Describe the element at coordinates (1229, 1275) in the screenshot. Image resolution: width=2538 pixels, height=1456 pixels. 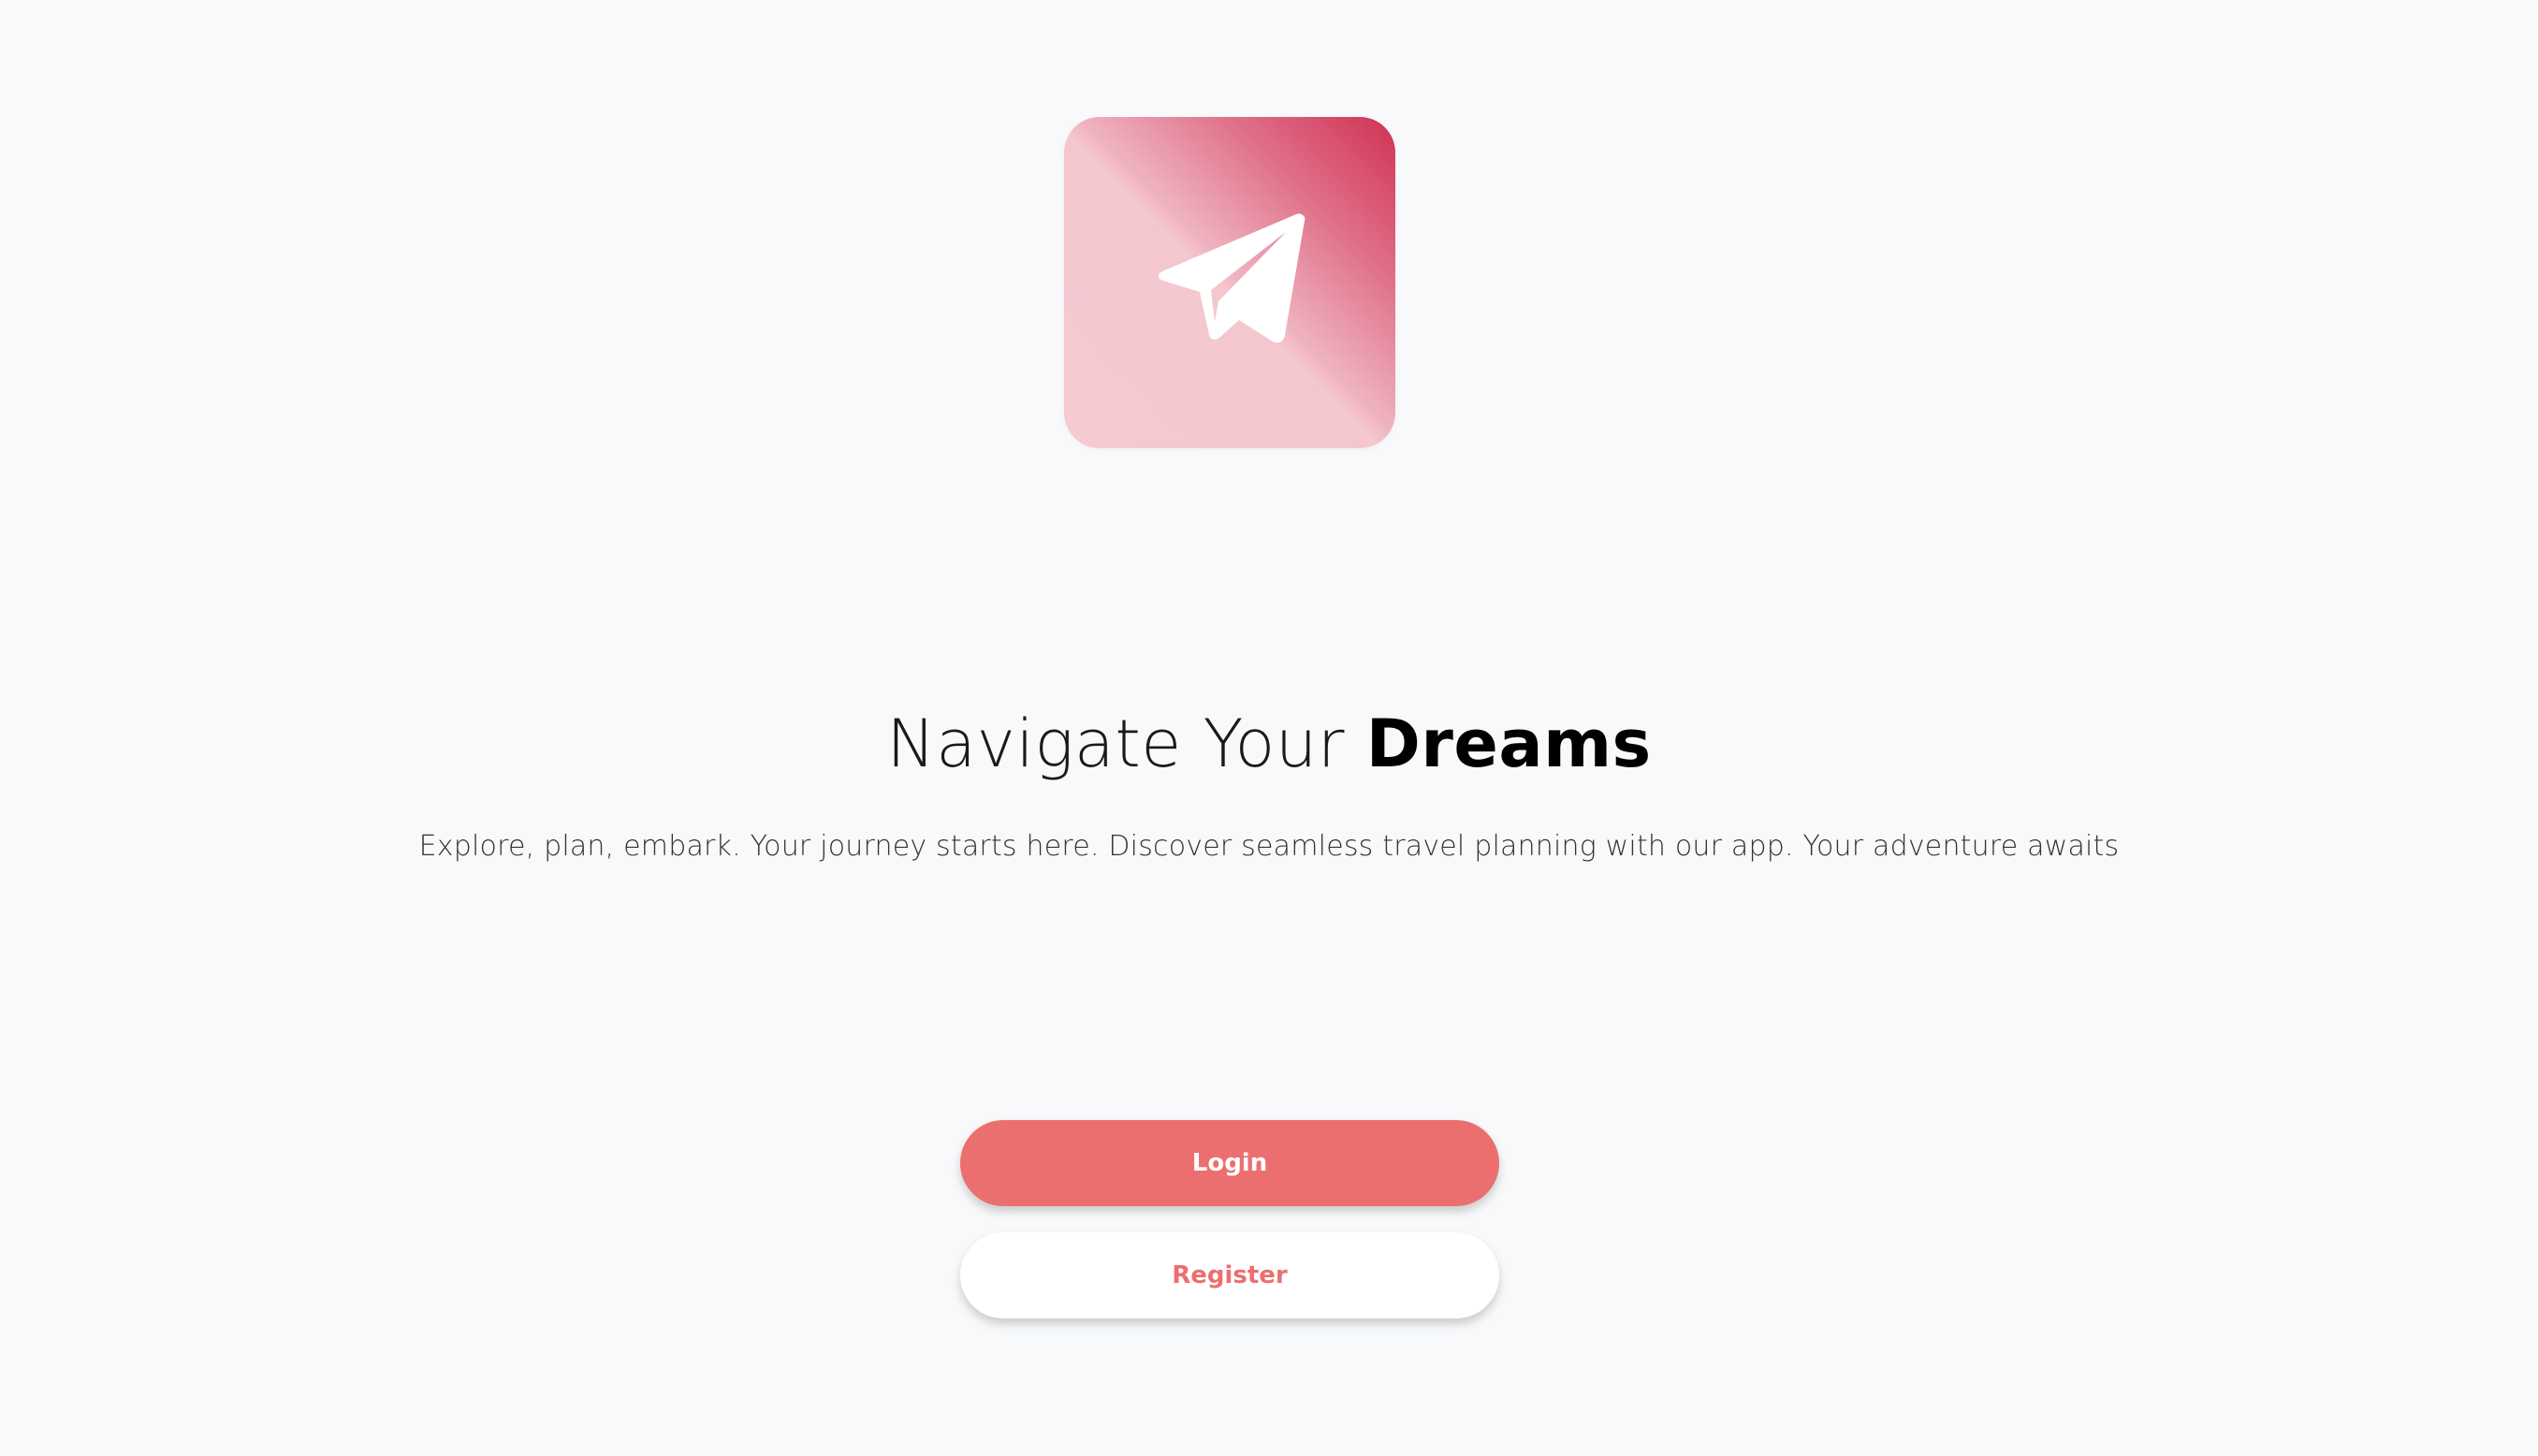
I see `register-button: Register` at that location.